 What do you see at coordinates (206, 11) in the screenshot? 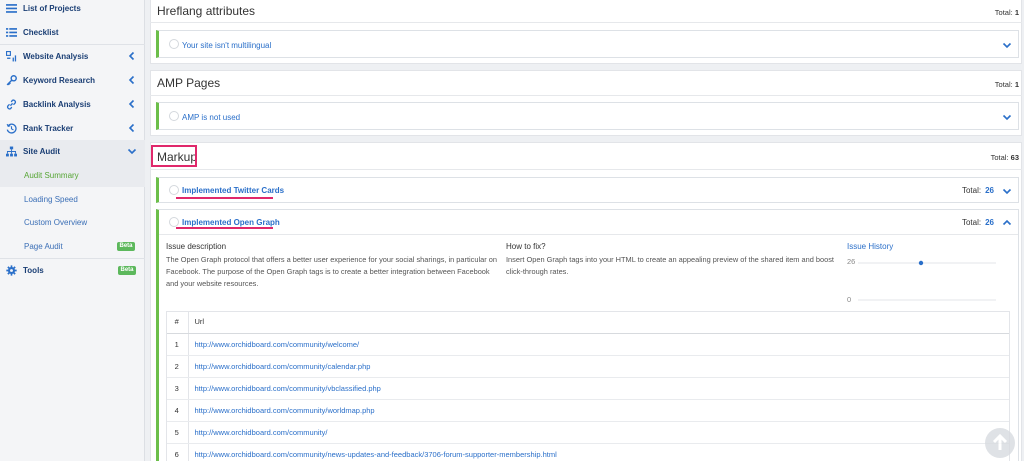
I see `hreflang-title: Hreflang attributes` at bounding box center [206, 11].